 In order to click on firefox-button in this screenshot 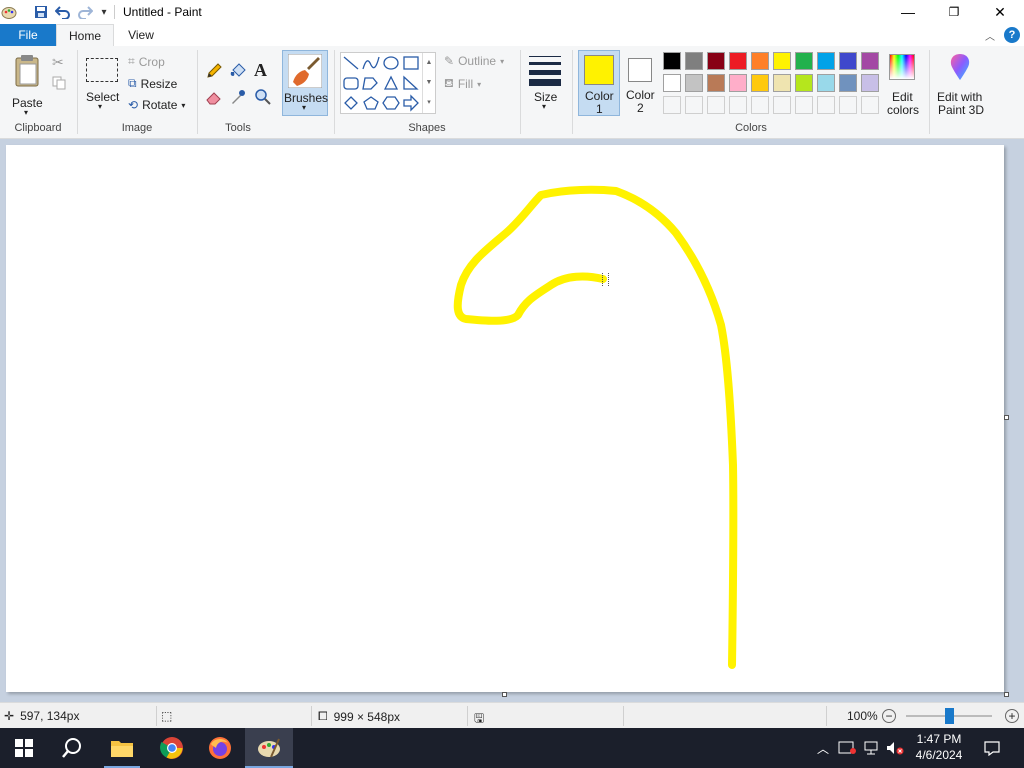, I will do `click(220, 748)`.